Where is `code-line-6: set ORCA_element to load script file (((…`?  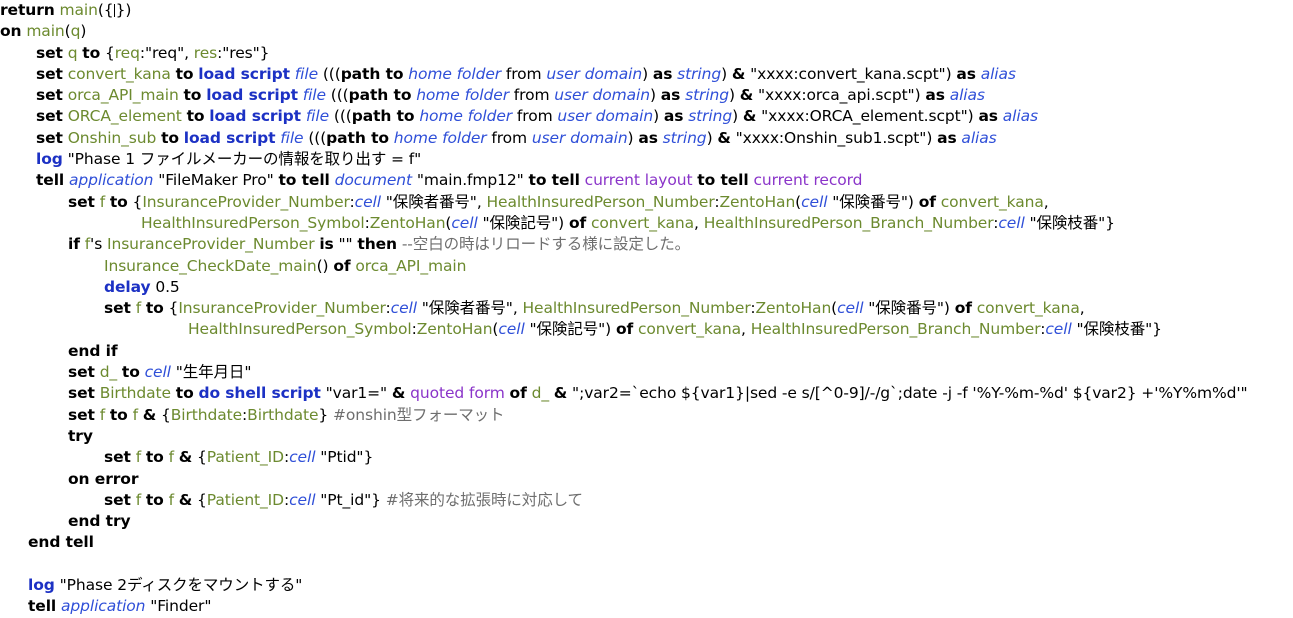 code-line-6: set ORCA_element to load script file (((… is located at coordinates (646, 116).